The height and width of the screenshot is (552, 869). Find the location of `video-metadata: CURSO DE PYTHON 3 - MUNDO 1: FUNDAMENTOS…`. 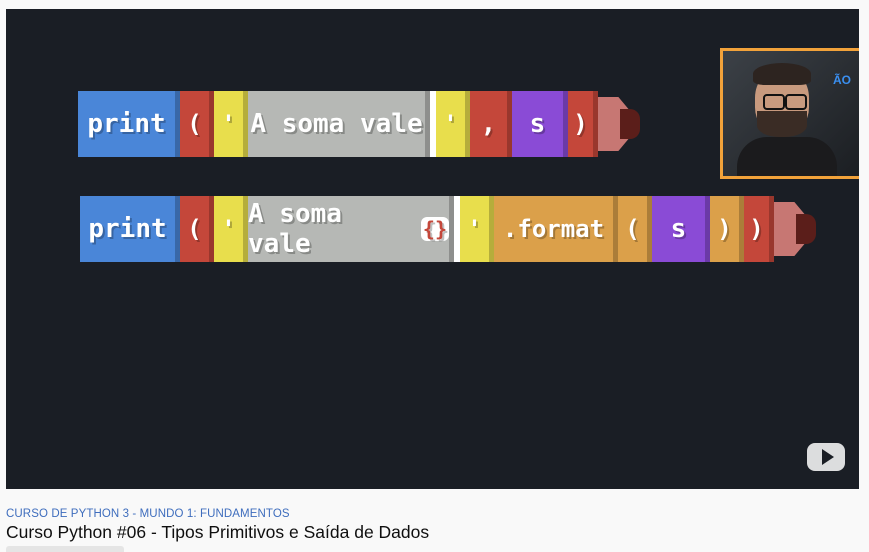

video-metadata: CURSO DE PYTHON 3 - MUNDO 1: FUNDAMENTOS… is located at coordinates (437, 525).